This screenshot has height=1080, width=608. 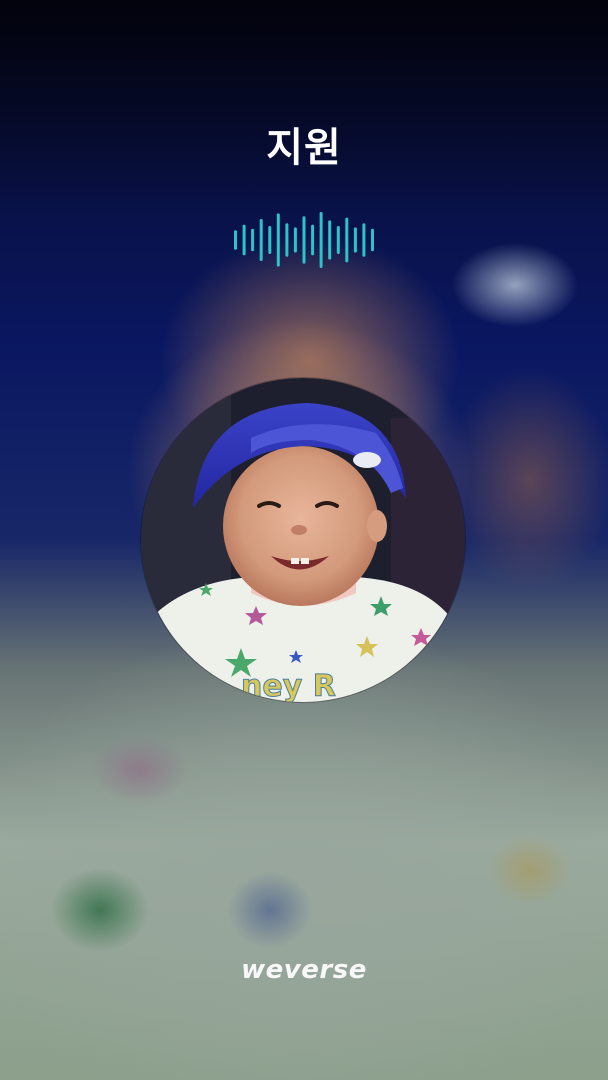 I want to click on audio-waveform-icon, so click(x=304, y=240).